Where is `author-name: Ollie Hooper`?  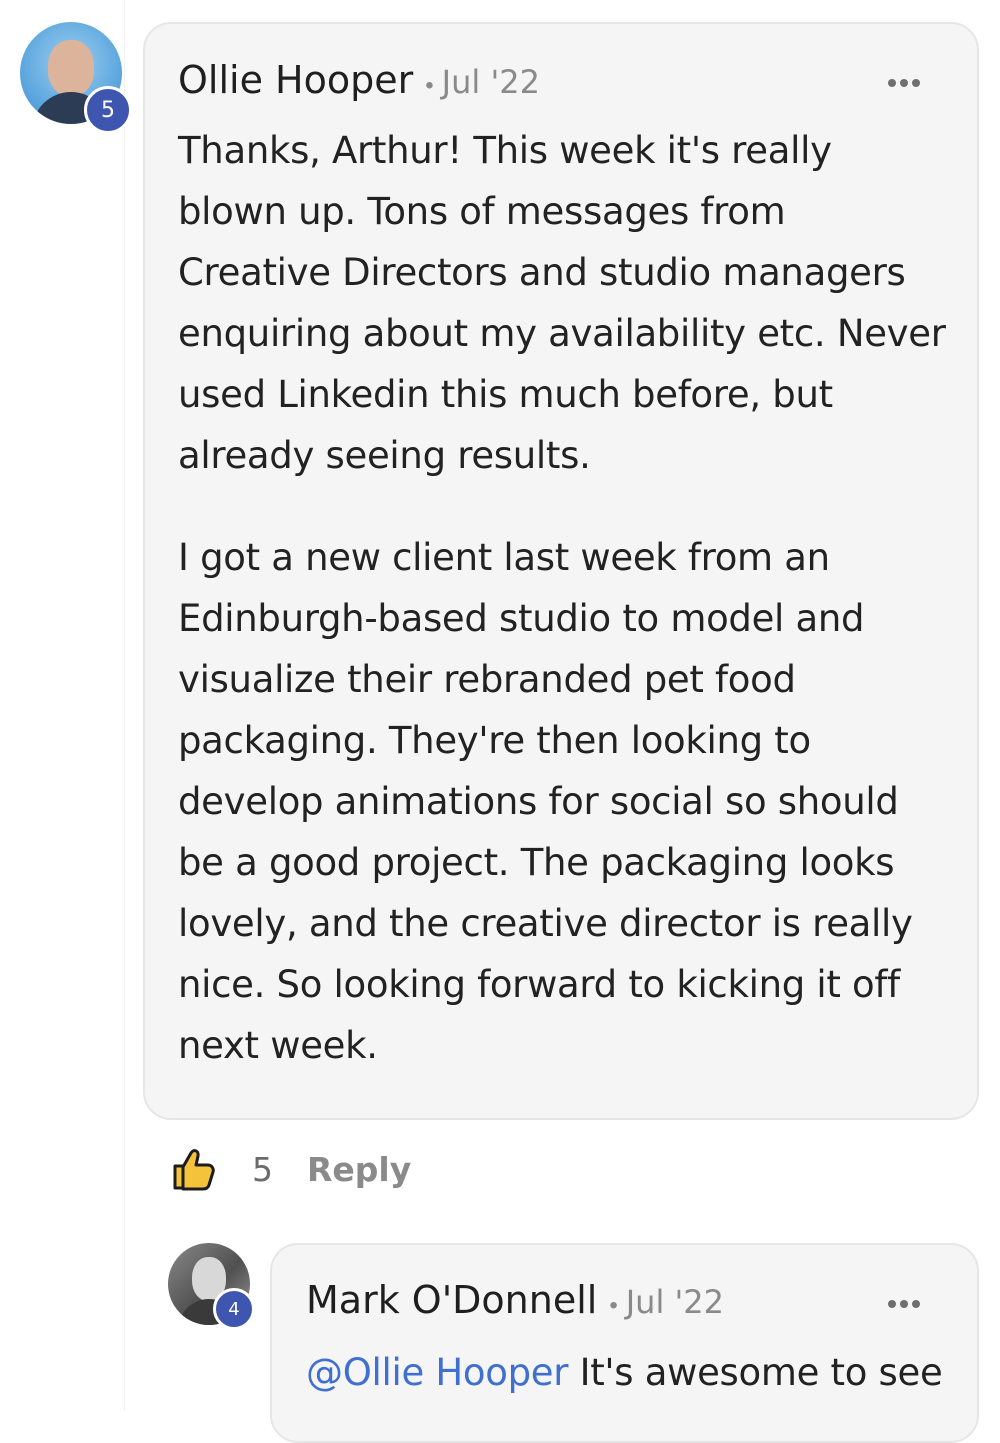
author-name: Ollie Hooper is located at coordinates (295, 80).